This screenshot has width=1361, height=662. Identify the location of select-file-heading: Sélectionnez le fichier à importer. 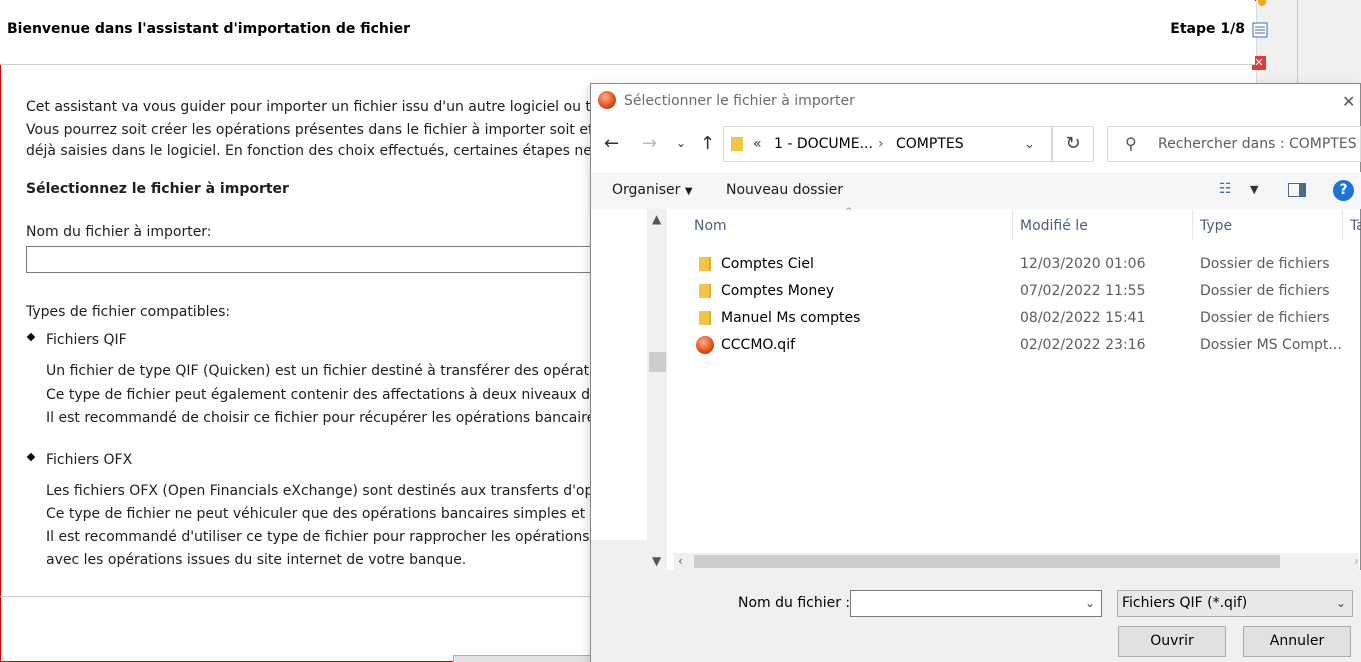
(157, 189).